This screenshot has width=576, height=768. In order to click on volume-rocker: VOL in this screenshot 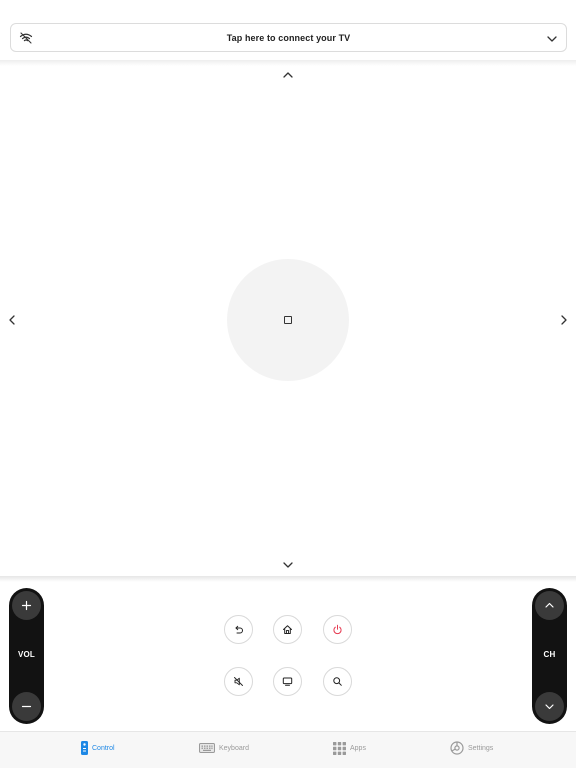, I will do `click(26, 656)`.